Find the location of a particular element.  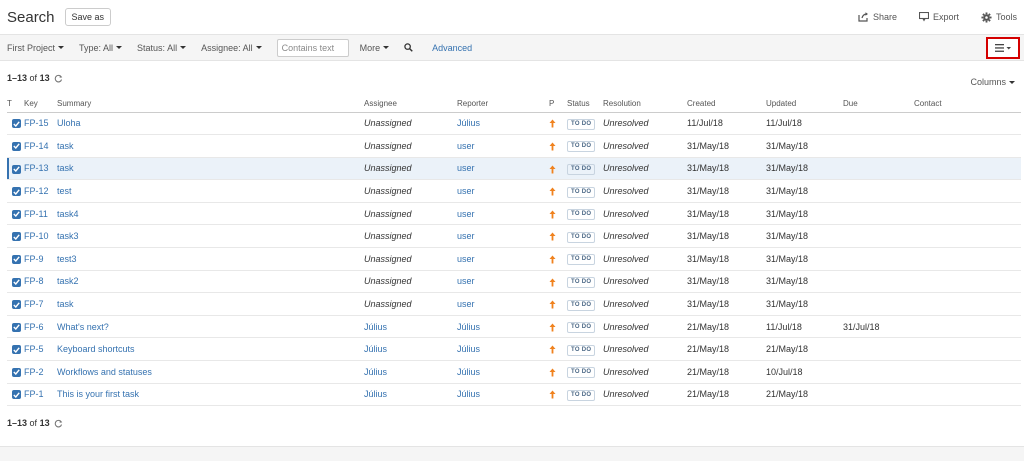

column-header-key: Key is located at coordinates (40, 104).